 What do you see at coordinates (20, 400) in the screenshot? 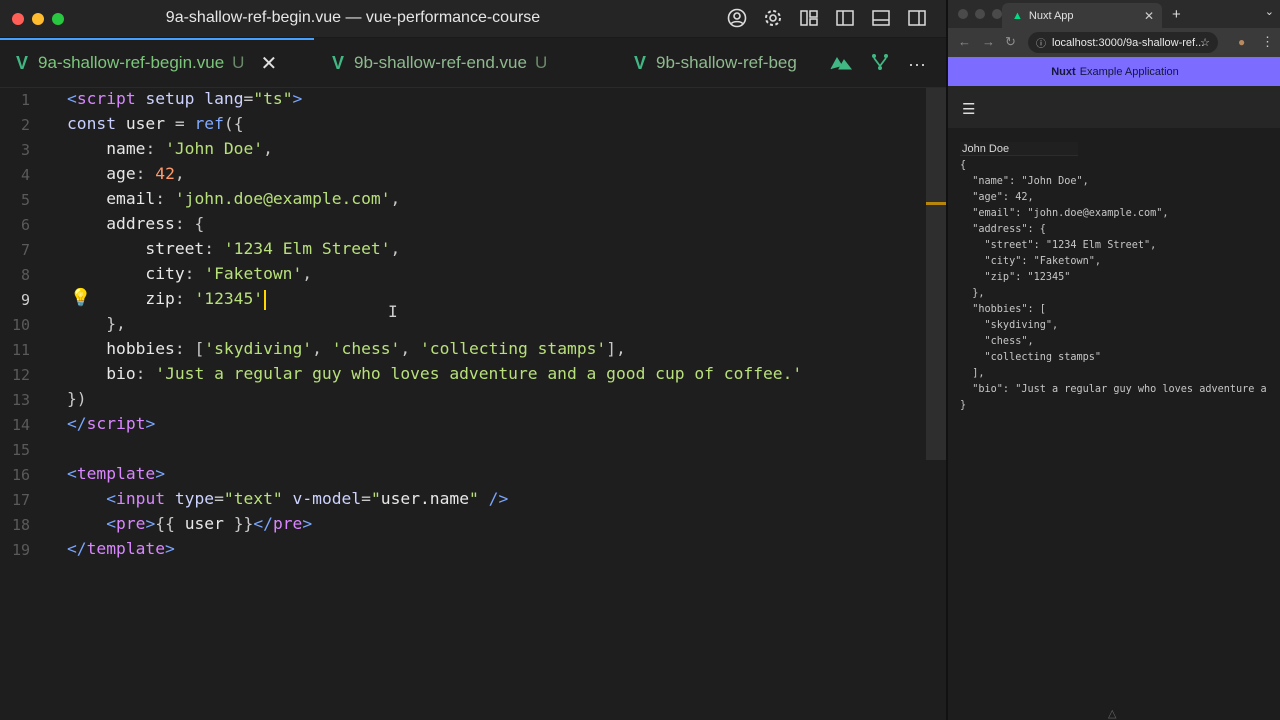
I see `line-number: 13` at bounding box center [20, 400].